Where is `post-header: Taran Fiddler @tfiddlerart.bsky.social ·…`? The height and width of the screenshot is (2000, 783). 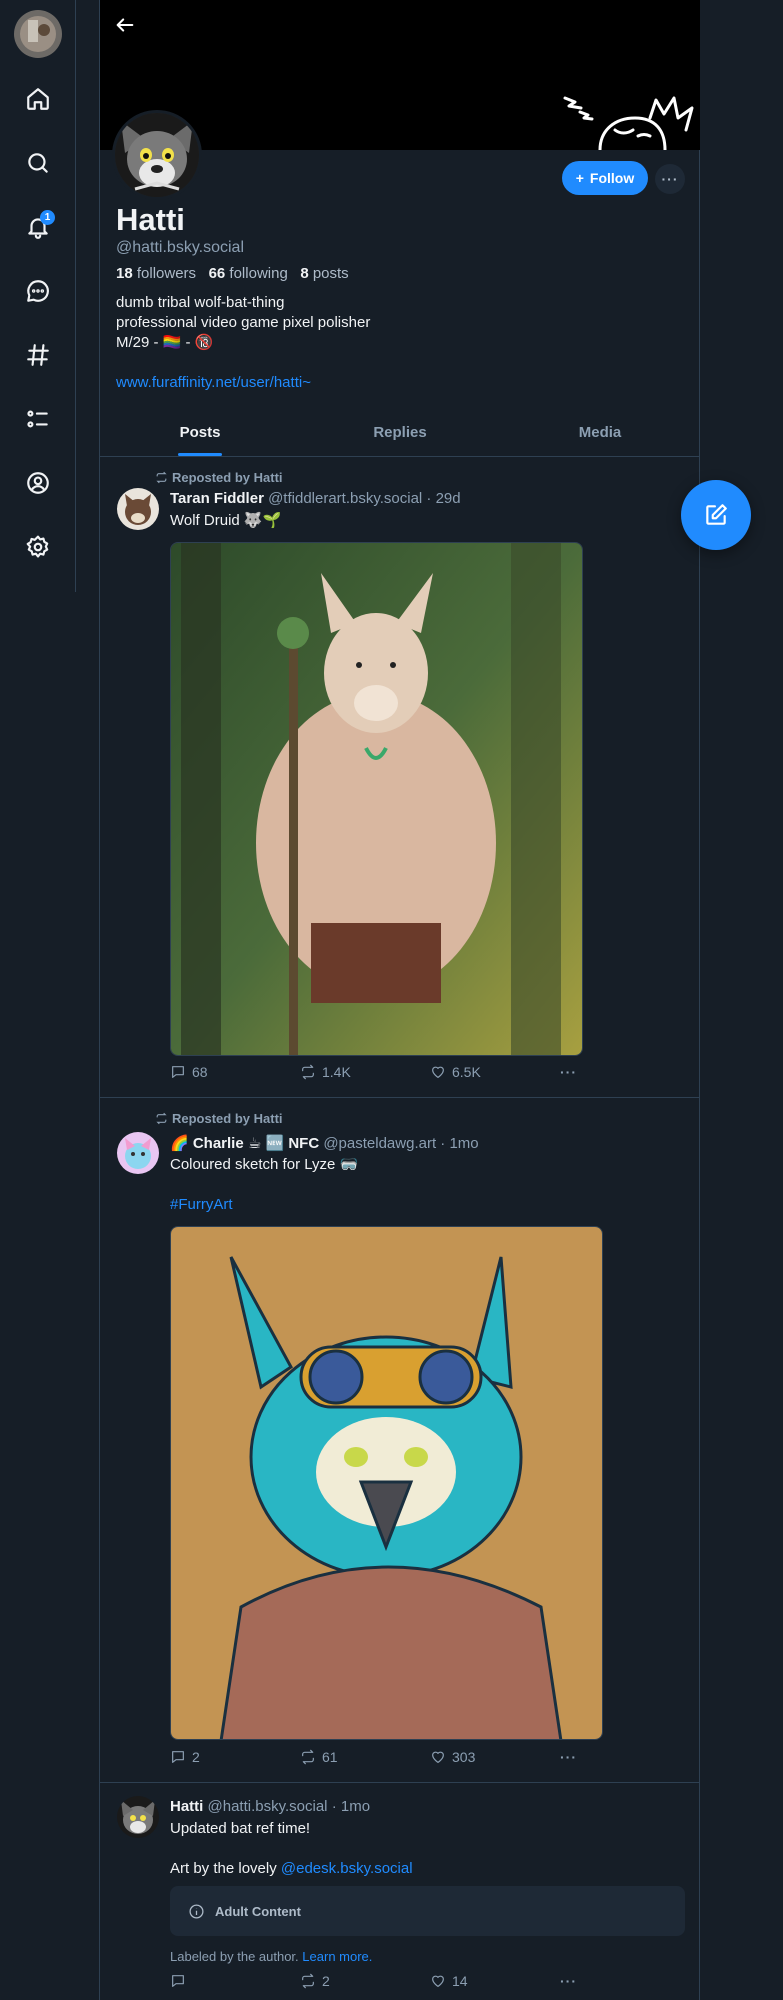 post-header: Taran Fiddler @tfiddlerart.bsky.social ·… is located at coordinates (315, 498).